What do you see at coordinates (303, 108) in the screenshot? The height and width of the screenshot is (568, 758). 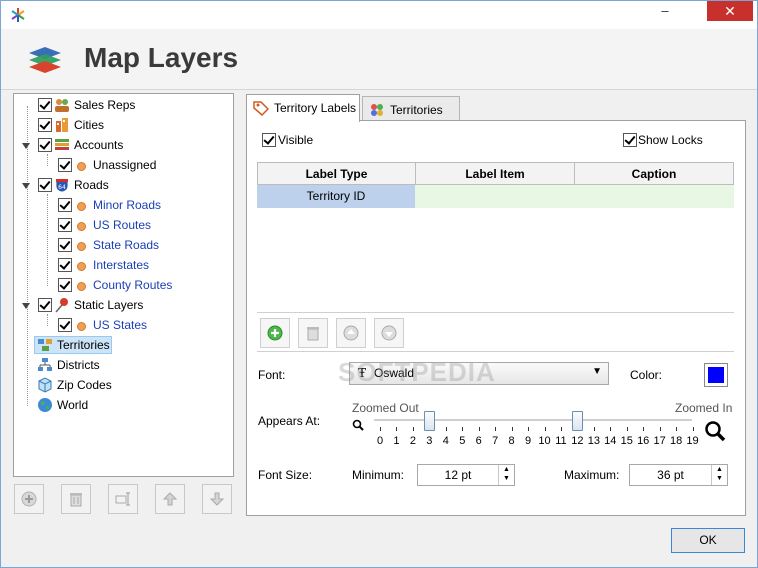 I see `tab-territory-labels: Territory Labels` at bounding box center [303, 108].